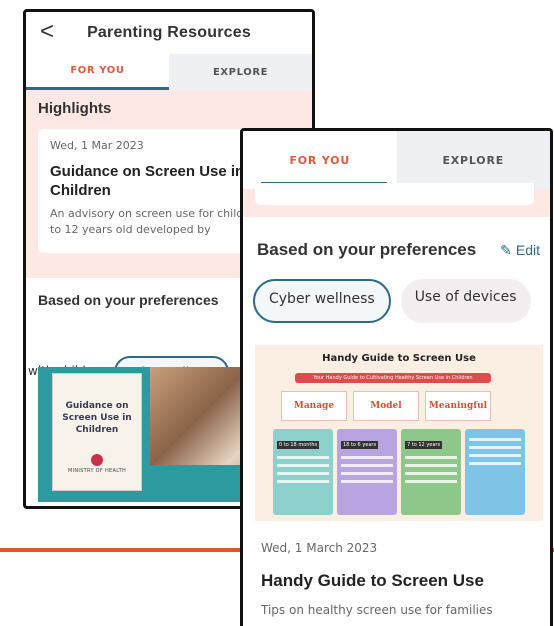 The image size is (554, 626). I want to click on infographic-principles: Manage Model Meaningful, so click(386, 406).